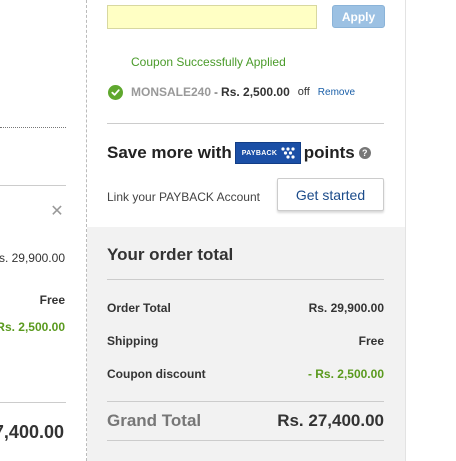  I want to click on order-row-coupon-discount: Coupon discount - Rs. 2,500.00, so click(245, 375).